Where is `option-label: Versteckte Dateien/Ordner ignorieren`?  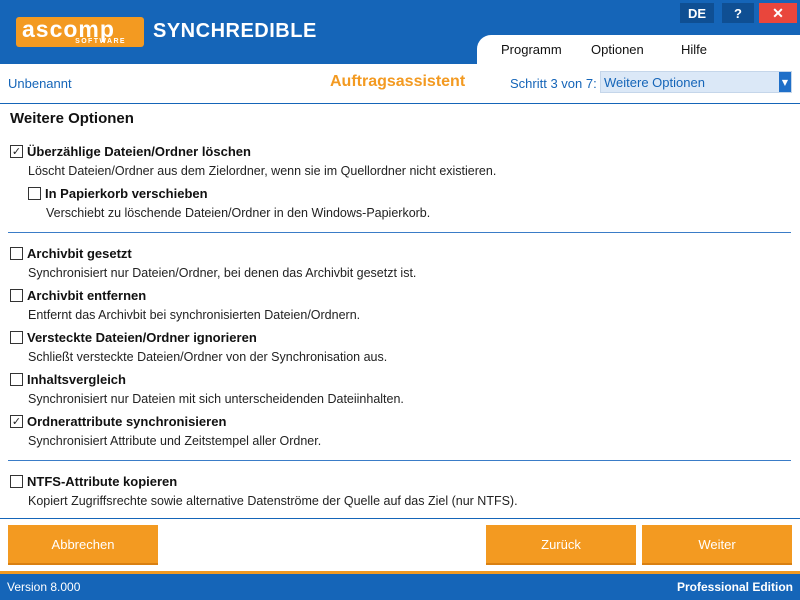
option-label: Versteckte Dateien/Ordner ignorieren is located at coordinates (142, 337).